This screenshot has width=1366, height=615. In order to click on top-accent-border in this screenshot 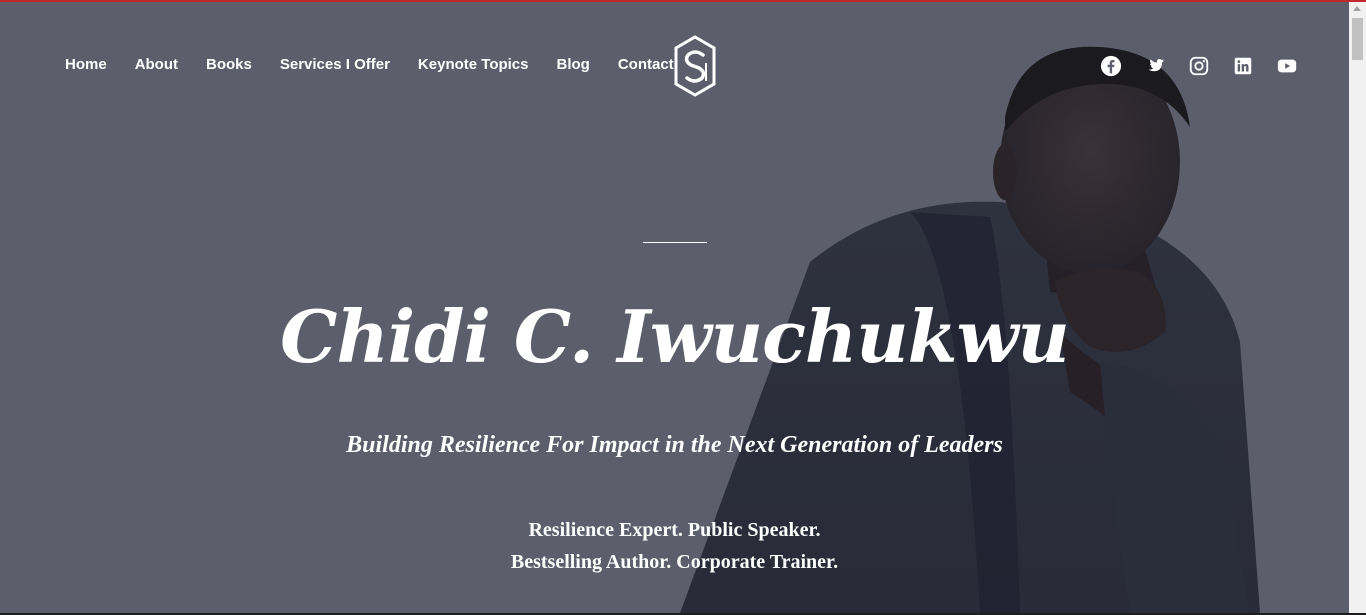, I will do `click(683, 1)`.